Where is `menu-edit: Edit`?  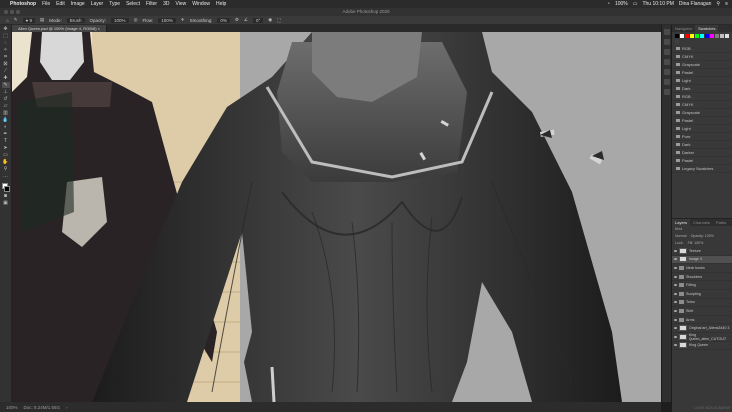
menu-edit: Edit is located at coordinates (60, 4).